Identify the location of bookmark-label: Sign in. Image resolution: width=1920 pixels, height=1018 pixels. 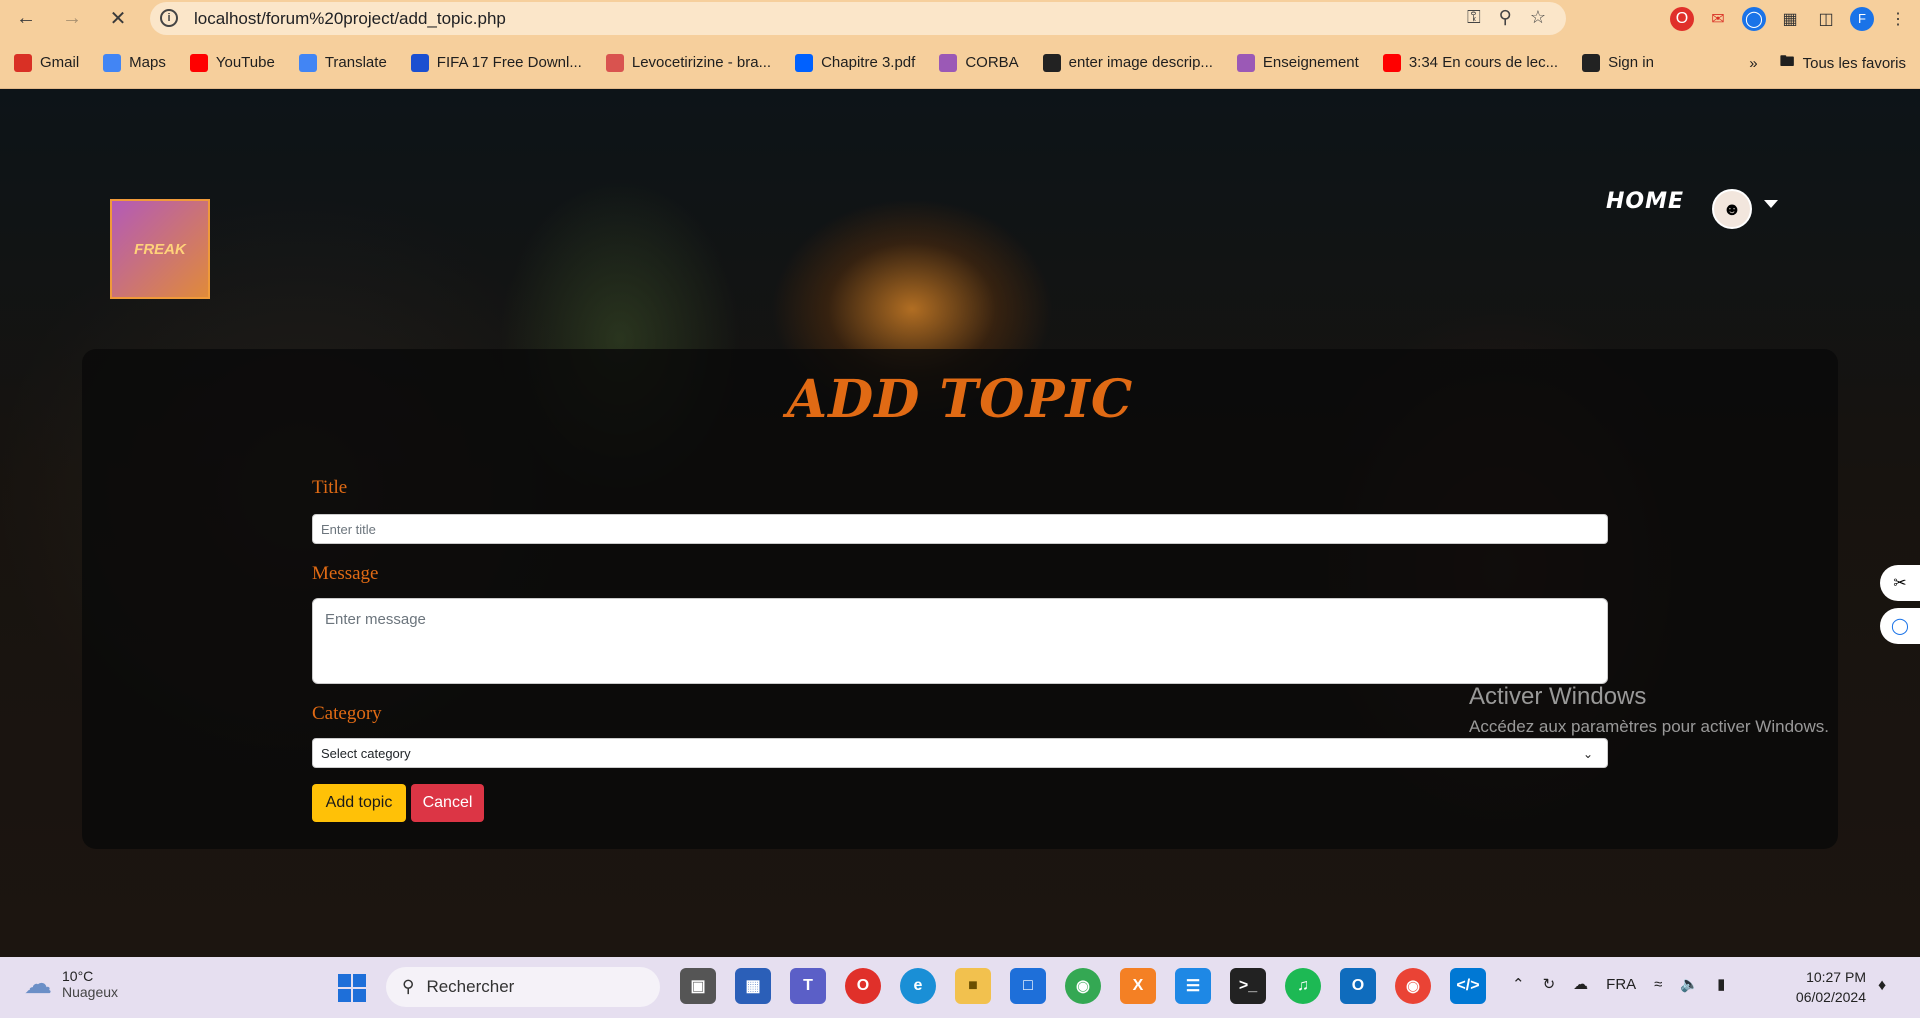
(1631, 62).